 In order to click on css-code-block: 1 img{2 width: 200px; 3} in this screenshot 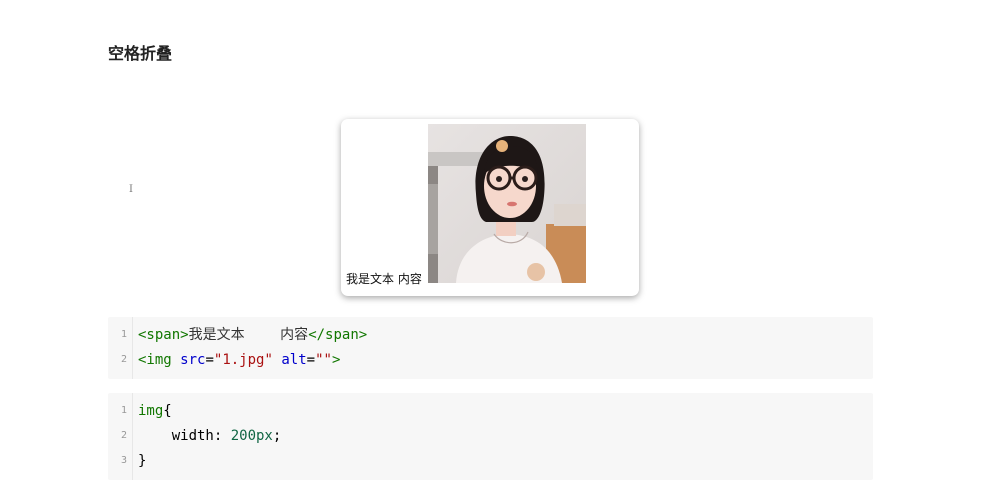, I will do `click(490, 436)`.